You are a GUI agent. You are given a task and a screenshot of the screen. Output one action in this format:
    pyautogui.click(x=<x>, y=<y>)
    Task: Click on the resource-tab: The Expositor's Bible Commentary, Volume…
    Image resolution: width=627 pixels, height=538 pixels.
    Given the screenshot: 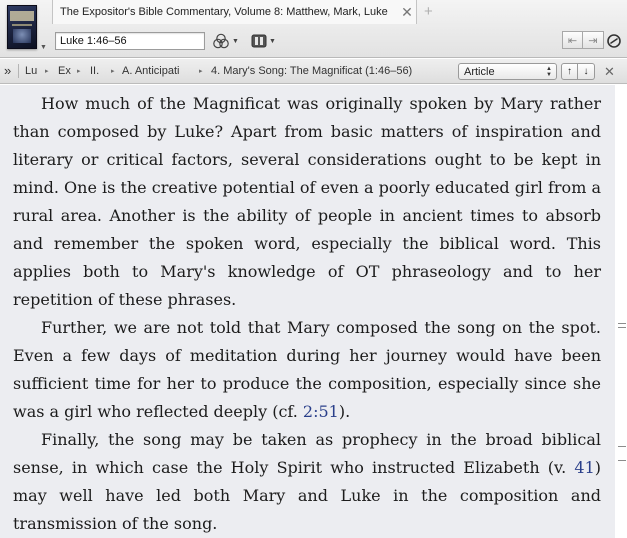 What is the action you would take?
    pyautogui.click(x=234, y=12)
    